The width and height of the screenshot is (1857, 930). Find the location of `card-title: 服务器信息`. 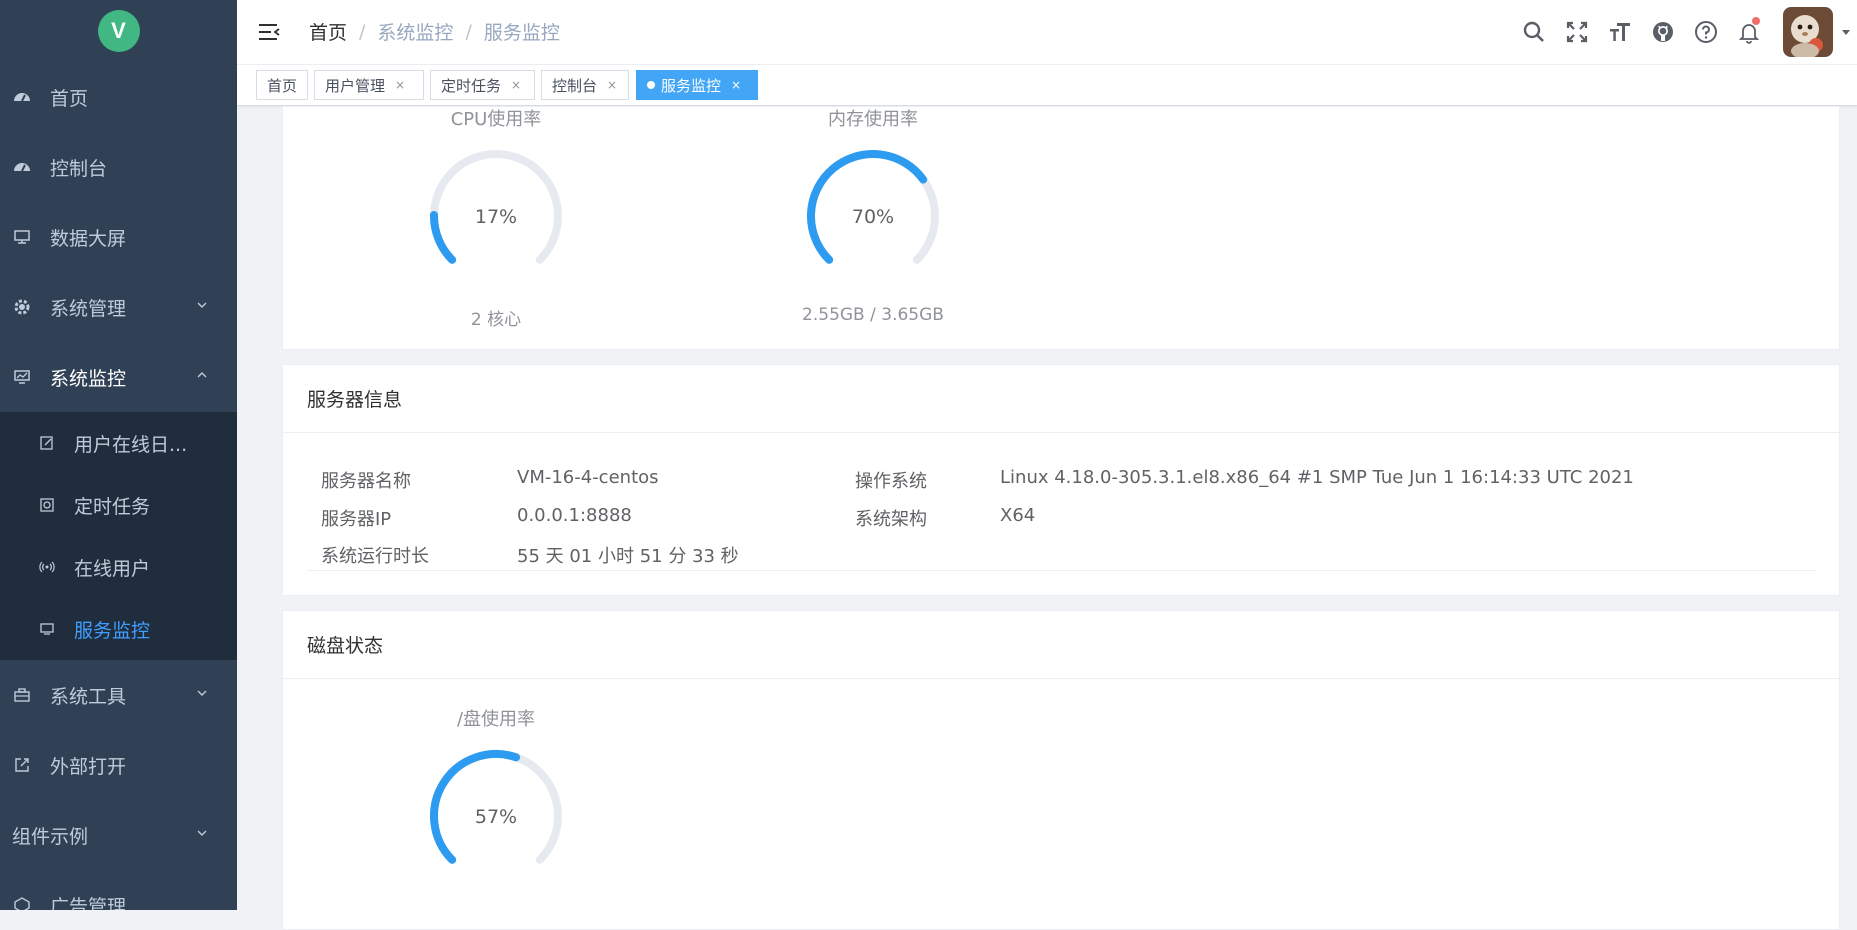

card-title: 服务器信息 is located at coordinates (1061, 399).